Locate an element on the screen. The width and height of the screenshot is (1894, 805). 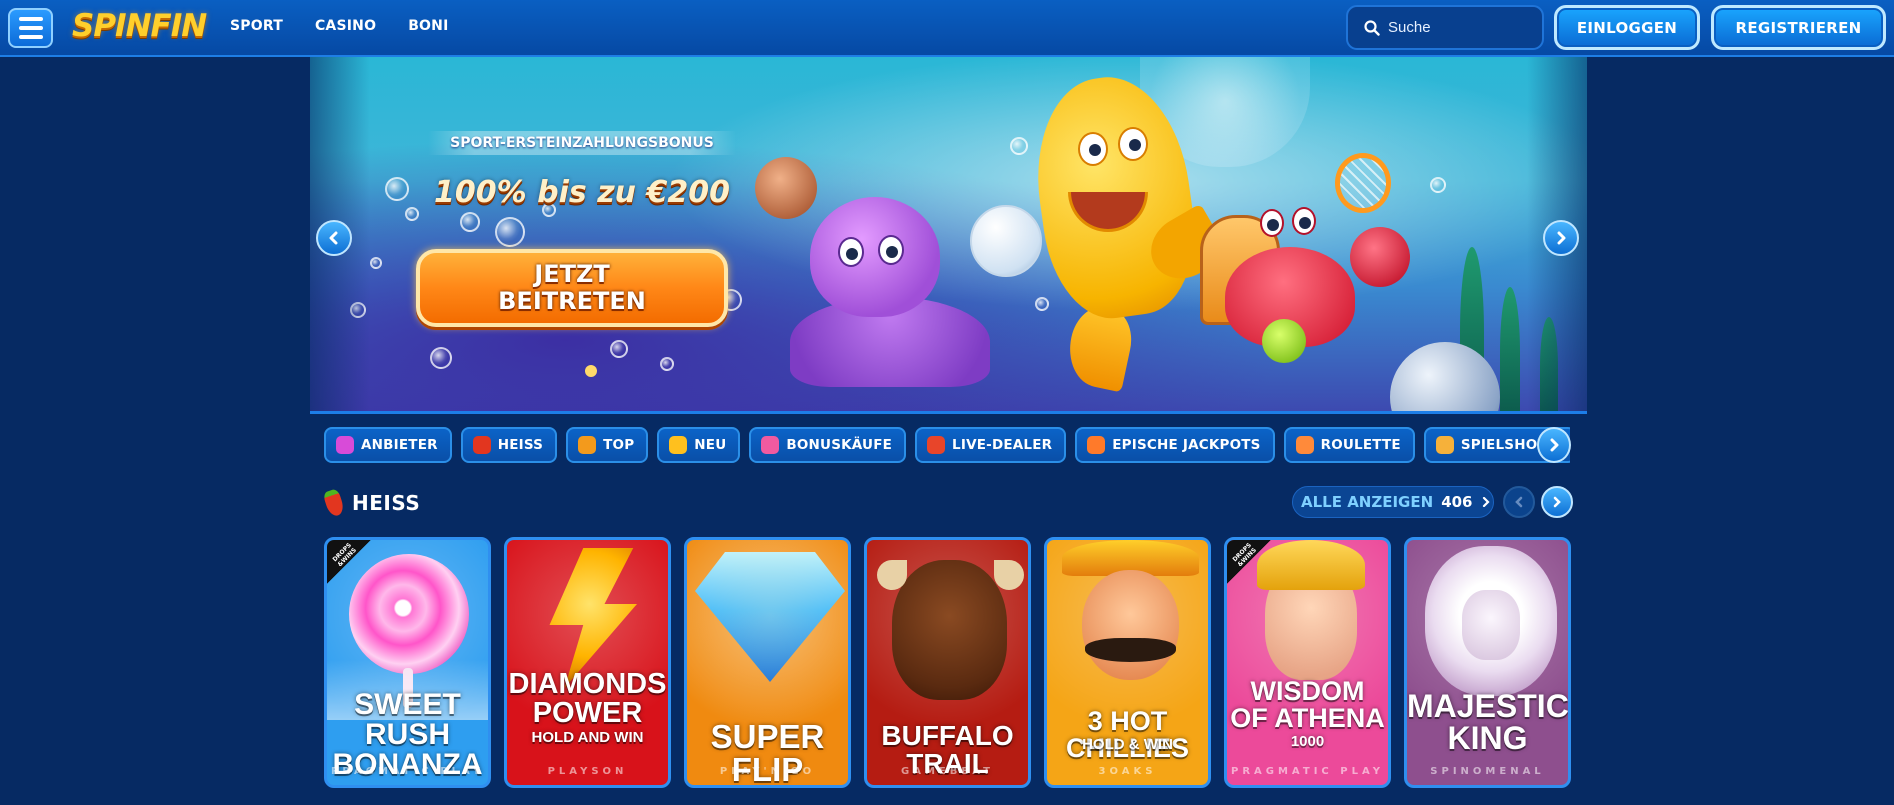
category-label: ANBIETER is located at coordinates (399, 445).